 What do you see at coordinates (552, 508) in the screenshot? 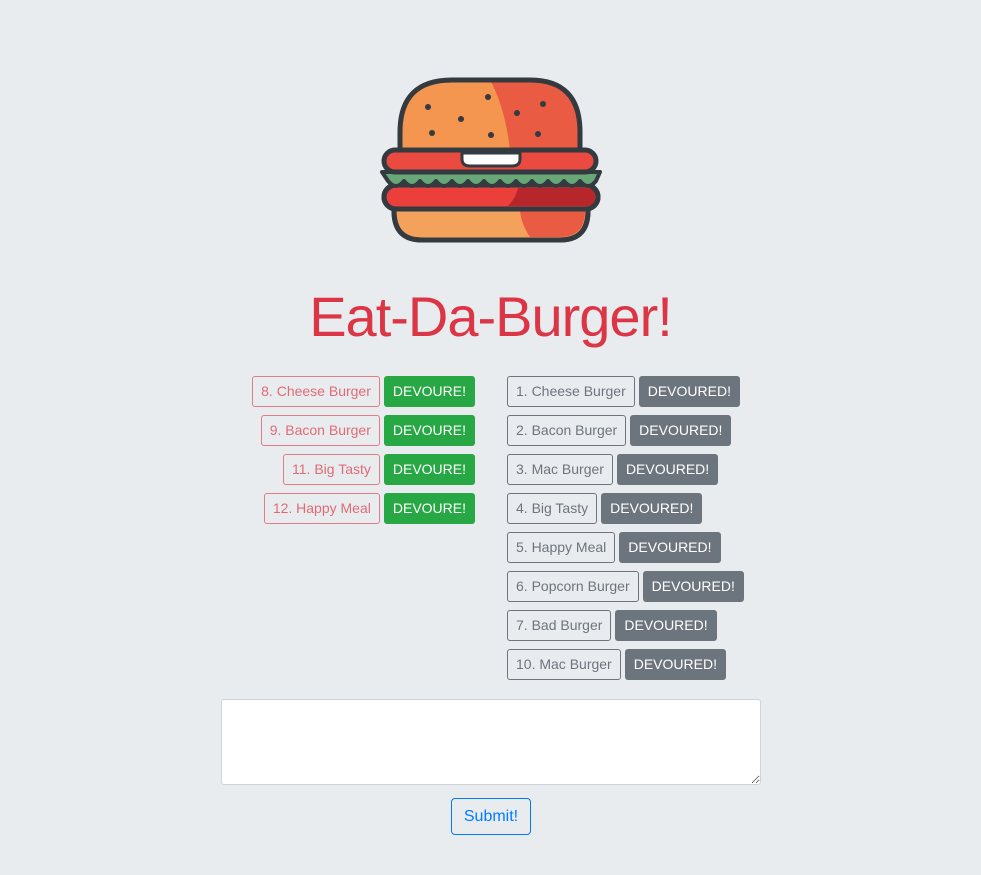
I see `burger-name: 4. Big Tasty` at bounding box center [552, 508].